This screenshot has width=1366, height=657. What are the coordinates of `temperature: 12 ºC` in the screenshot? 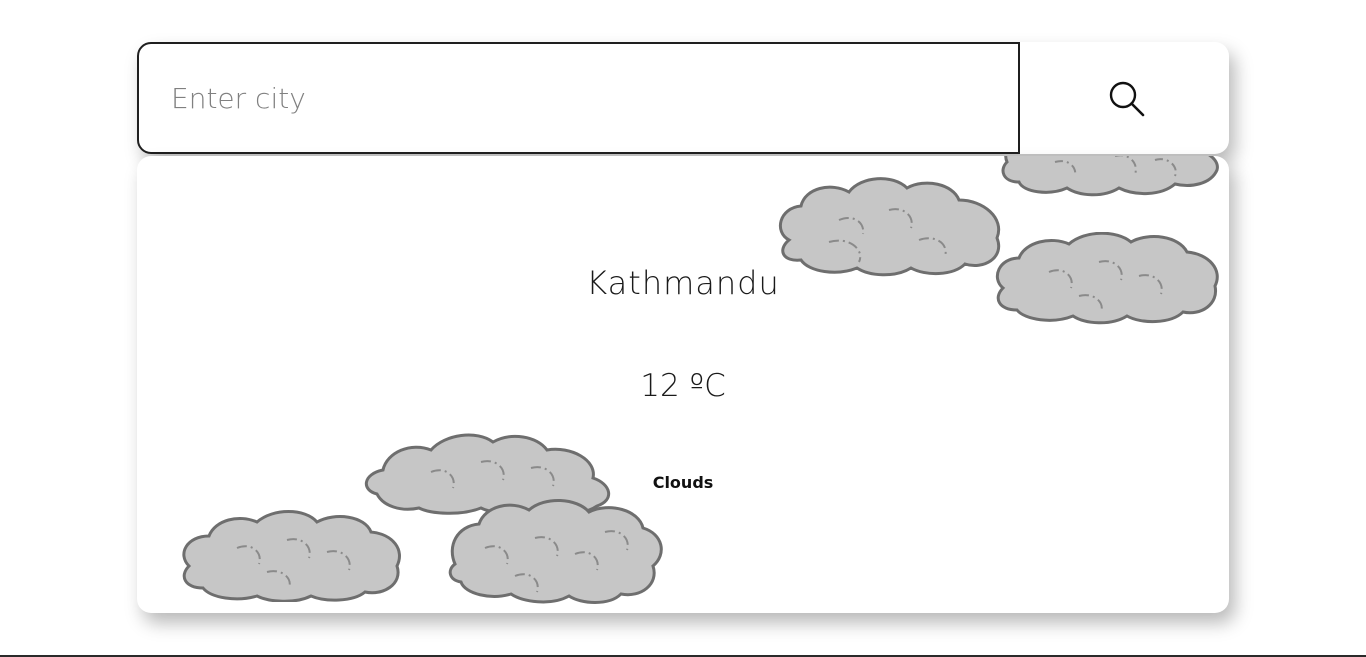 It's located at (683, 386).